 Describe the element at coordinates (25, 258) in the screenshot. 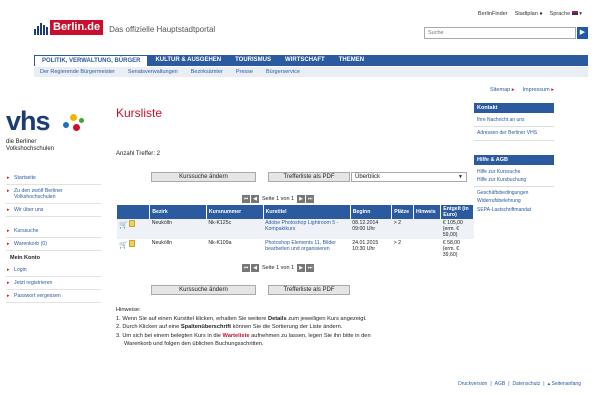

I see `leftnav-heading-konto: Mein Konto` at that location.